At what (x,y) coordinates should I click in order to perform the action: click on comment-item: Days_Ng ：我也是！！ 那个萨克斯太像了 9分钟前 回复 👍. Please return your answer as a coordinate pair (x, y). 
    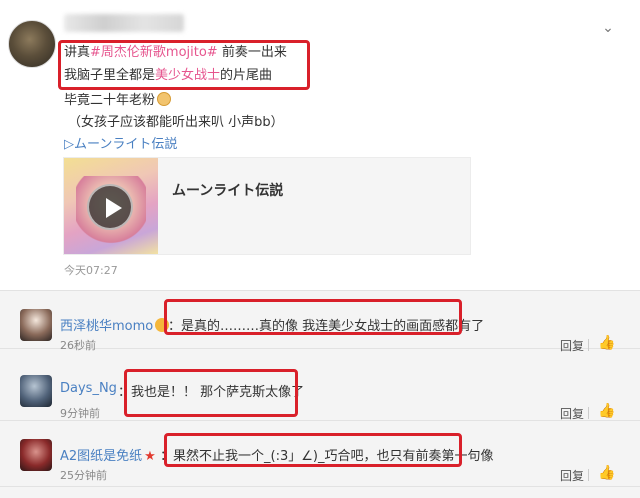
    Looking at the image, I should click on (320, 392).